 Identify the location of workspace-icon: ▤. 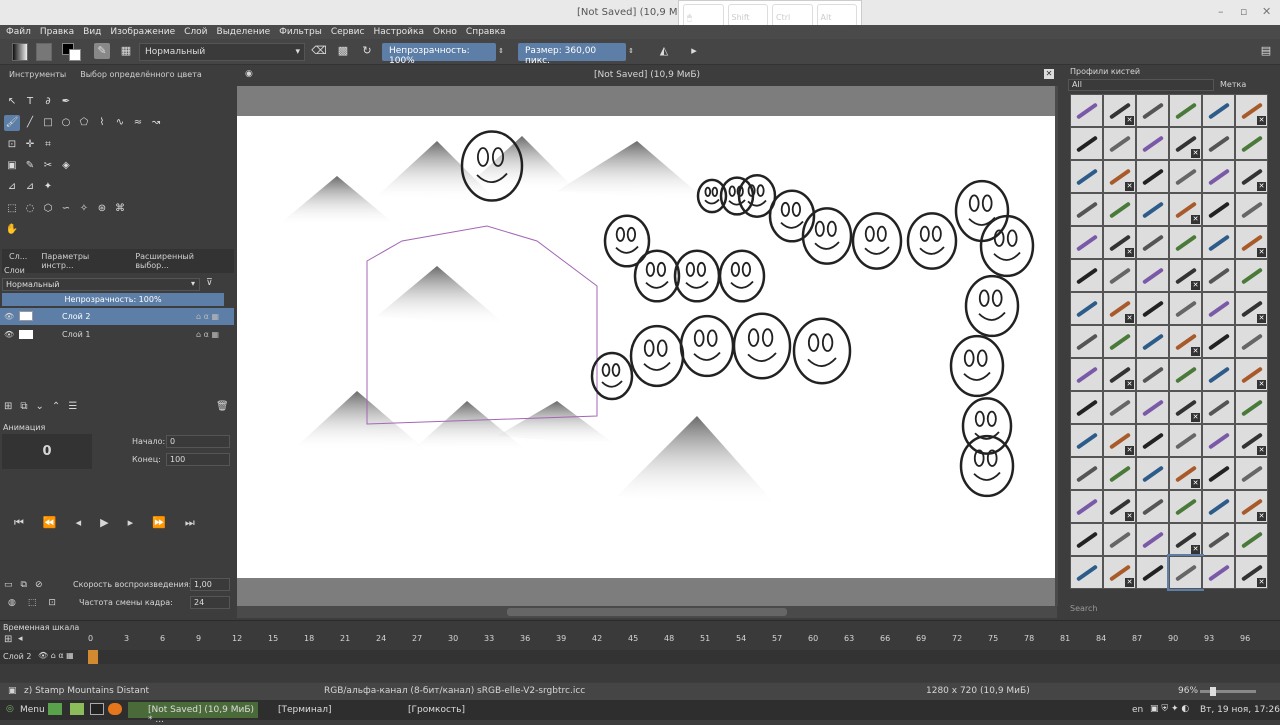
(1266, 51).